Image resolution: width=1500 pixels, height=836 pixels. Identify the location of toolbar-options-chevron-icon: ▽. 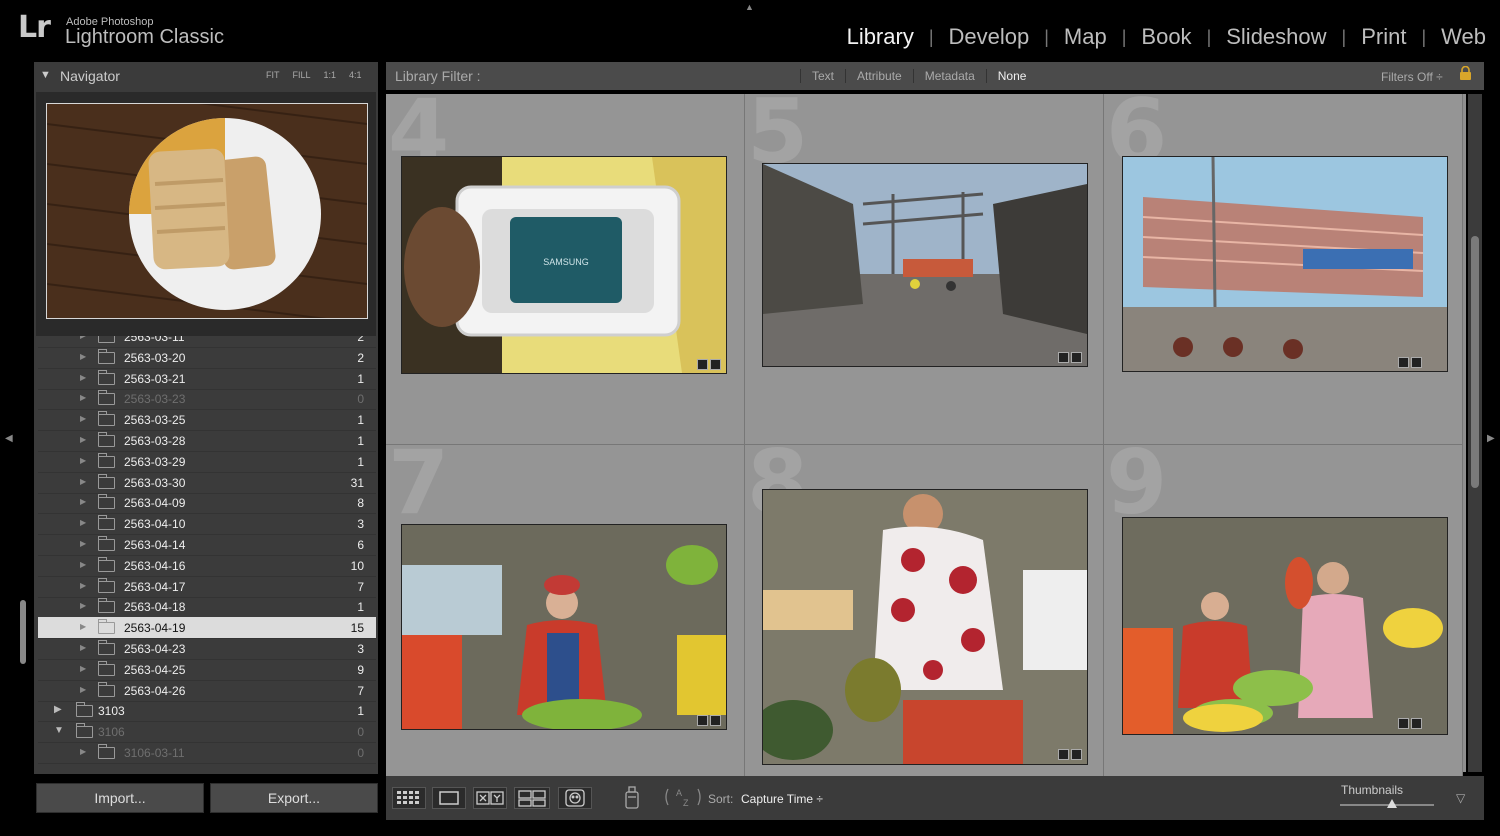
(1460, 798).